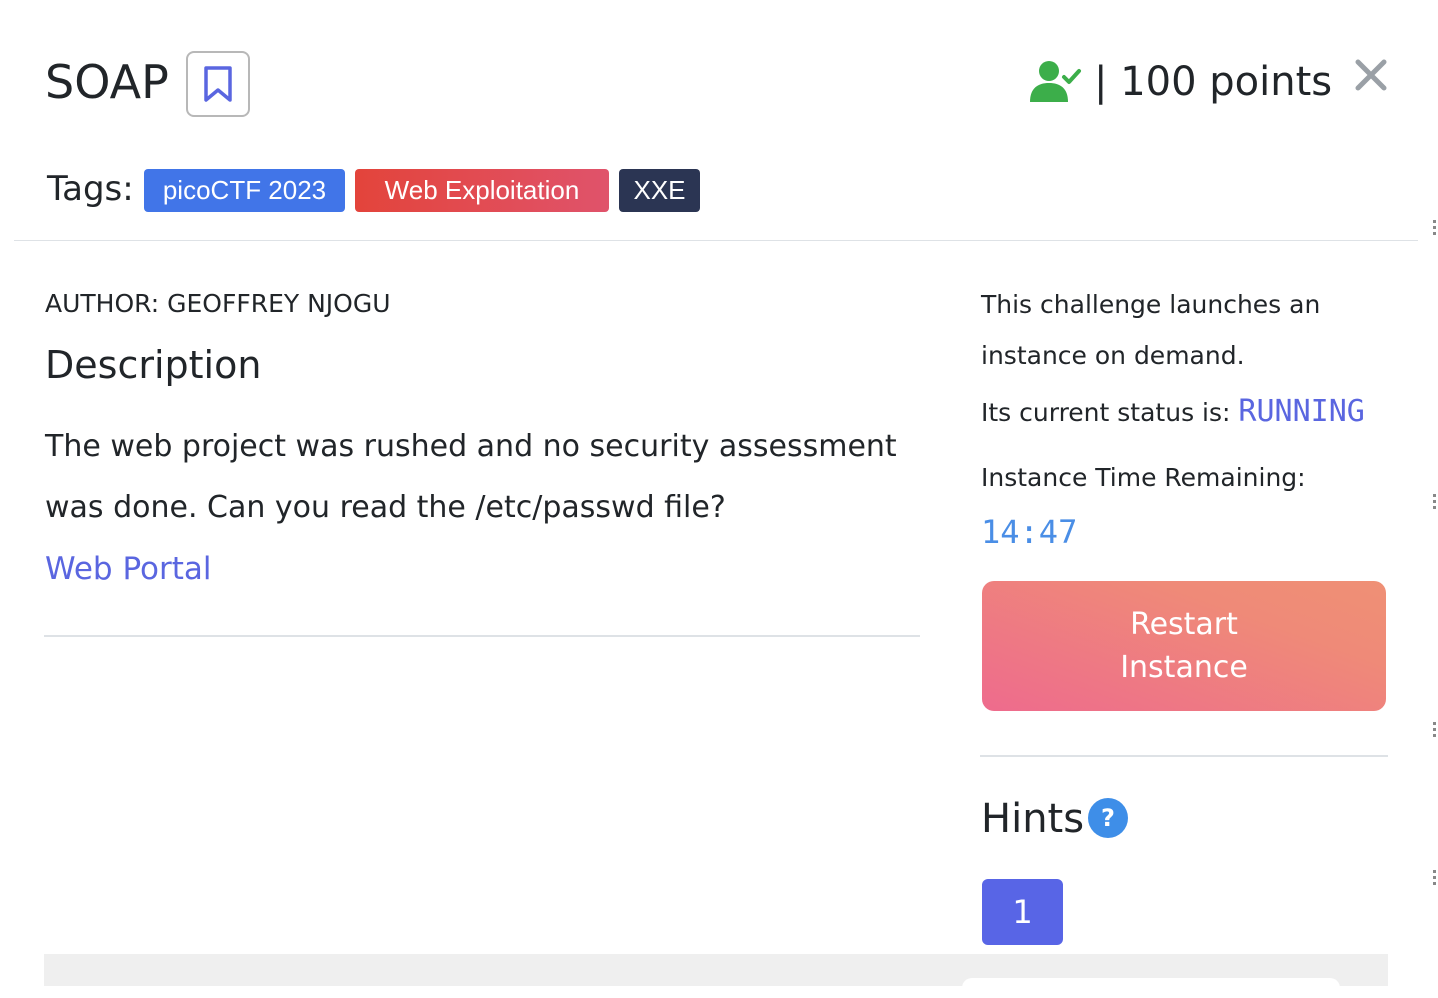 This screenshot has height=998, width=1438. I want to click on bookmark-icon, so click(218, 84).